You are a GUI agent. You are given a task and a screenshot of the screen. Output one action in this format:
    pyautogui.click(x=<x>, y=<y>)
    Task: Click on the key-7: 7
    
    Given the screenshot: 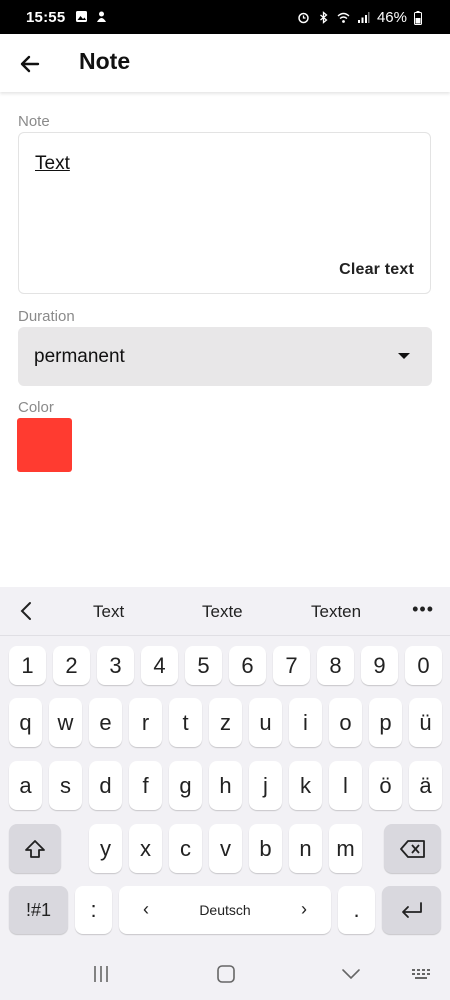 What is the action you would take?
    pyautogui.click(x=291, y=665)
    